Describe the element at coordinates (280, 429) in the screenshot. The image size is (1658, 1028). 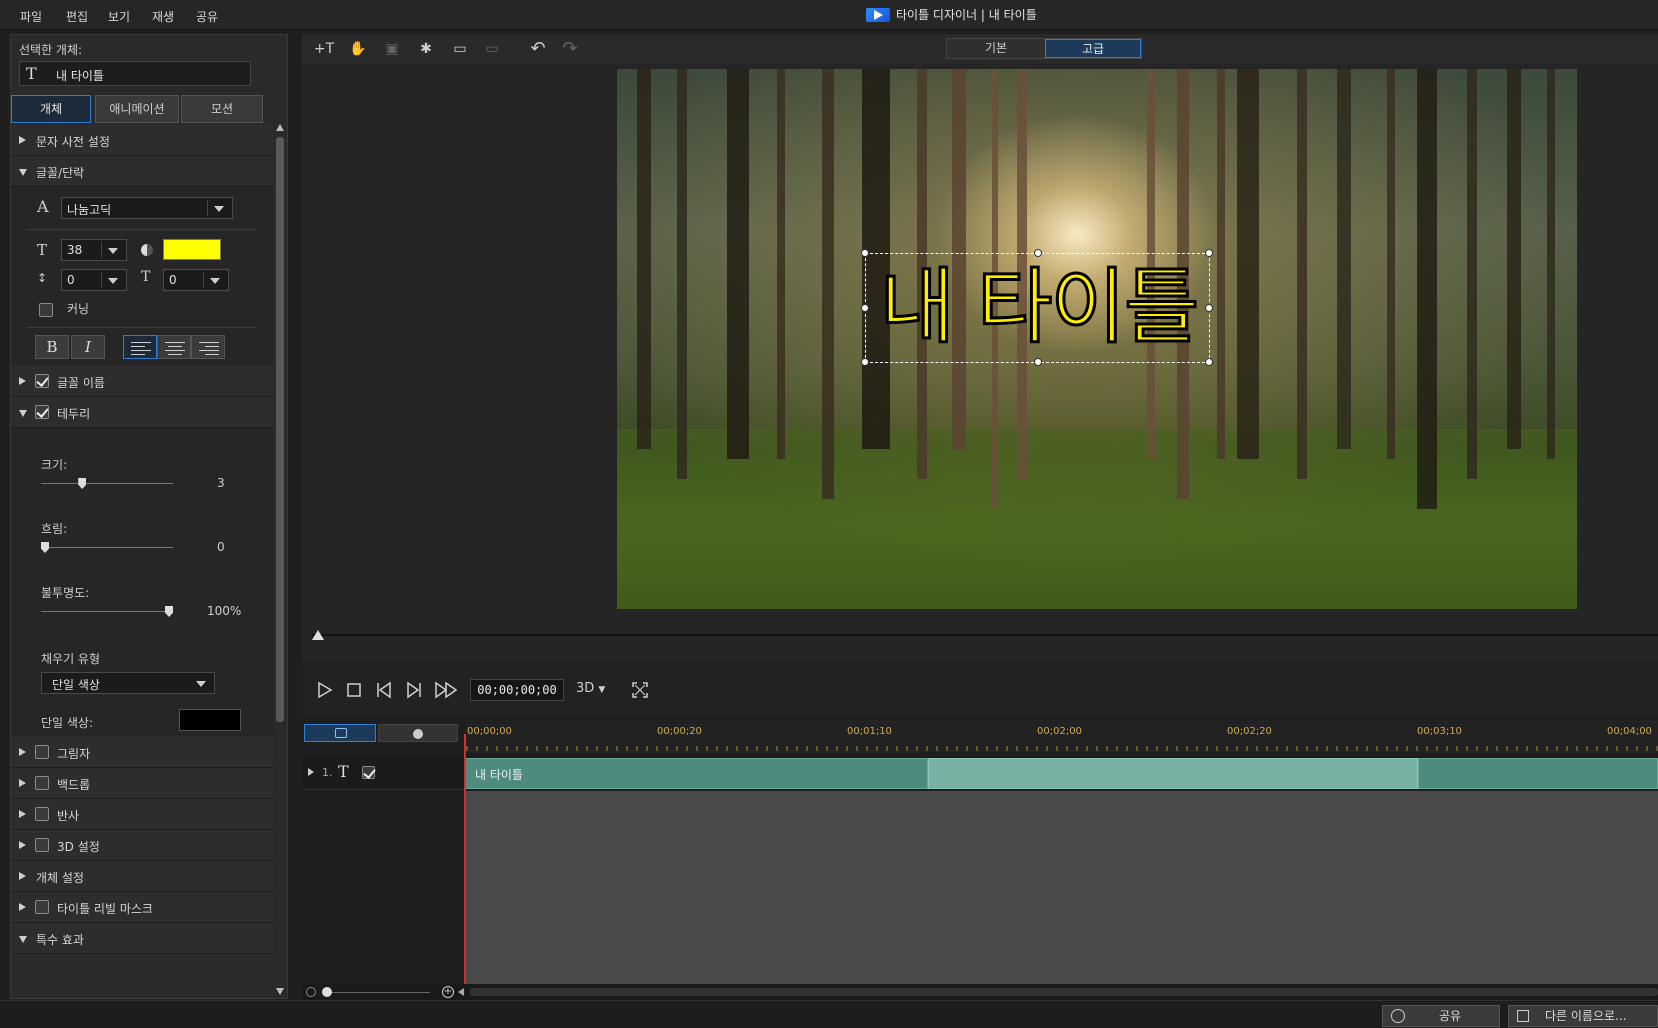
I see `scroll-thumb` at that location.